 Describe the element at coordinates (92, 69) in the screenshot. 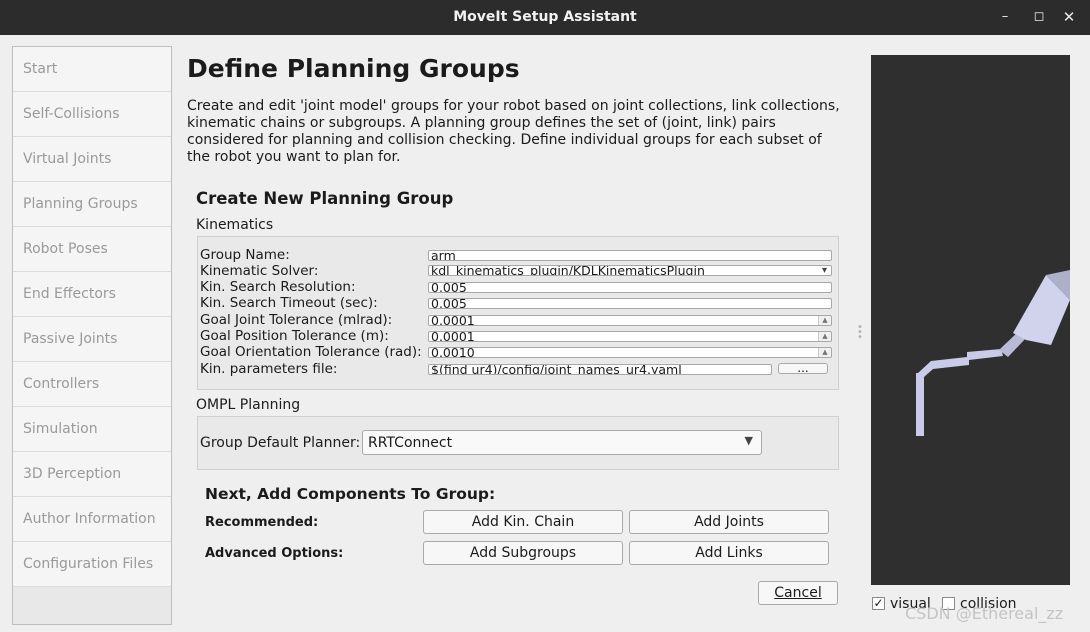

I see `sidebar-item-start: Start` at that location.